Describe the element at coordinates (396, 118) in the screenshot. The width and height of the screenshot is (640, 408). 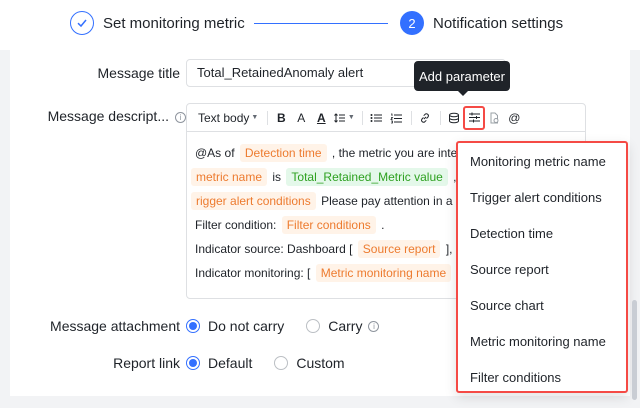
I see `numbered-list-icon` at that location.